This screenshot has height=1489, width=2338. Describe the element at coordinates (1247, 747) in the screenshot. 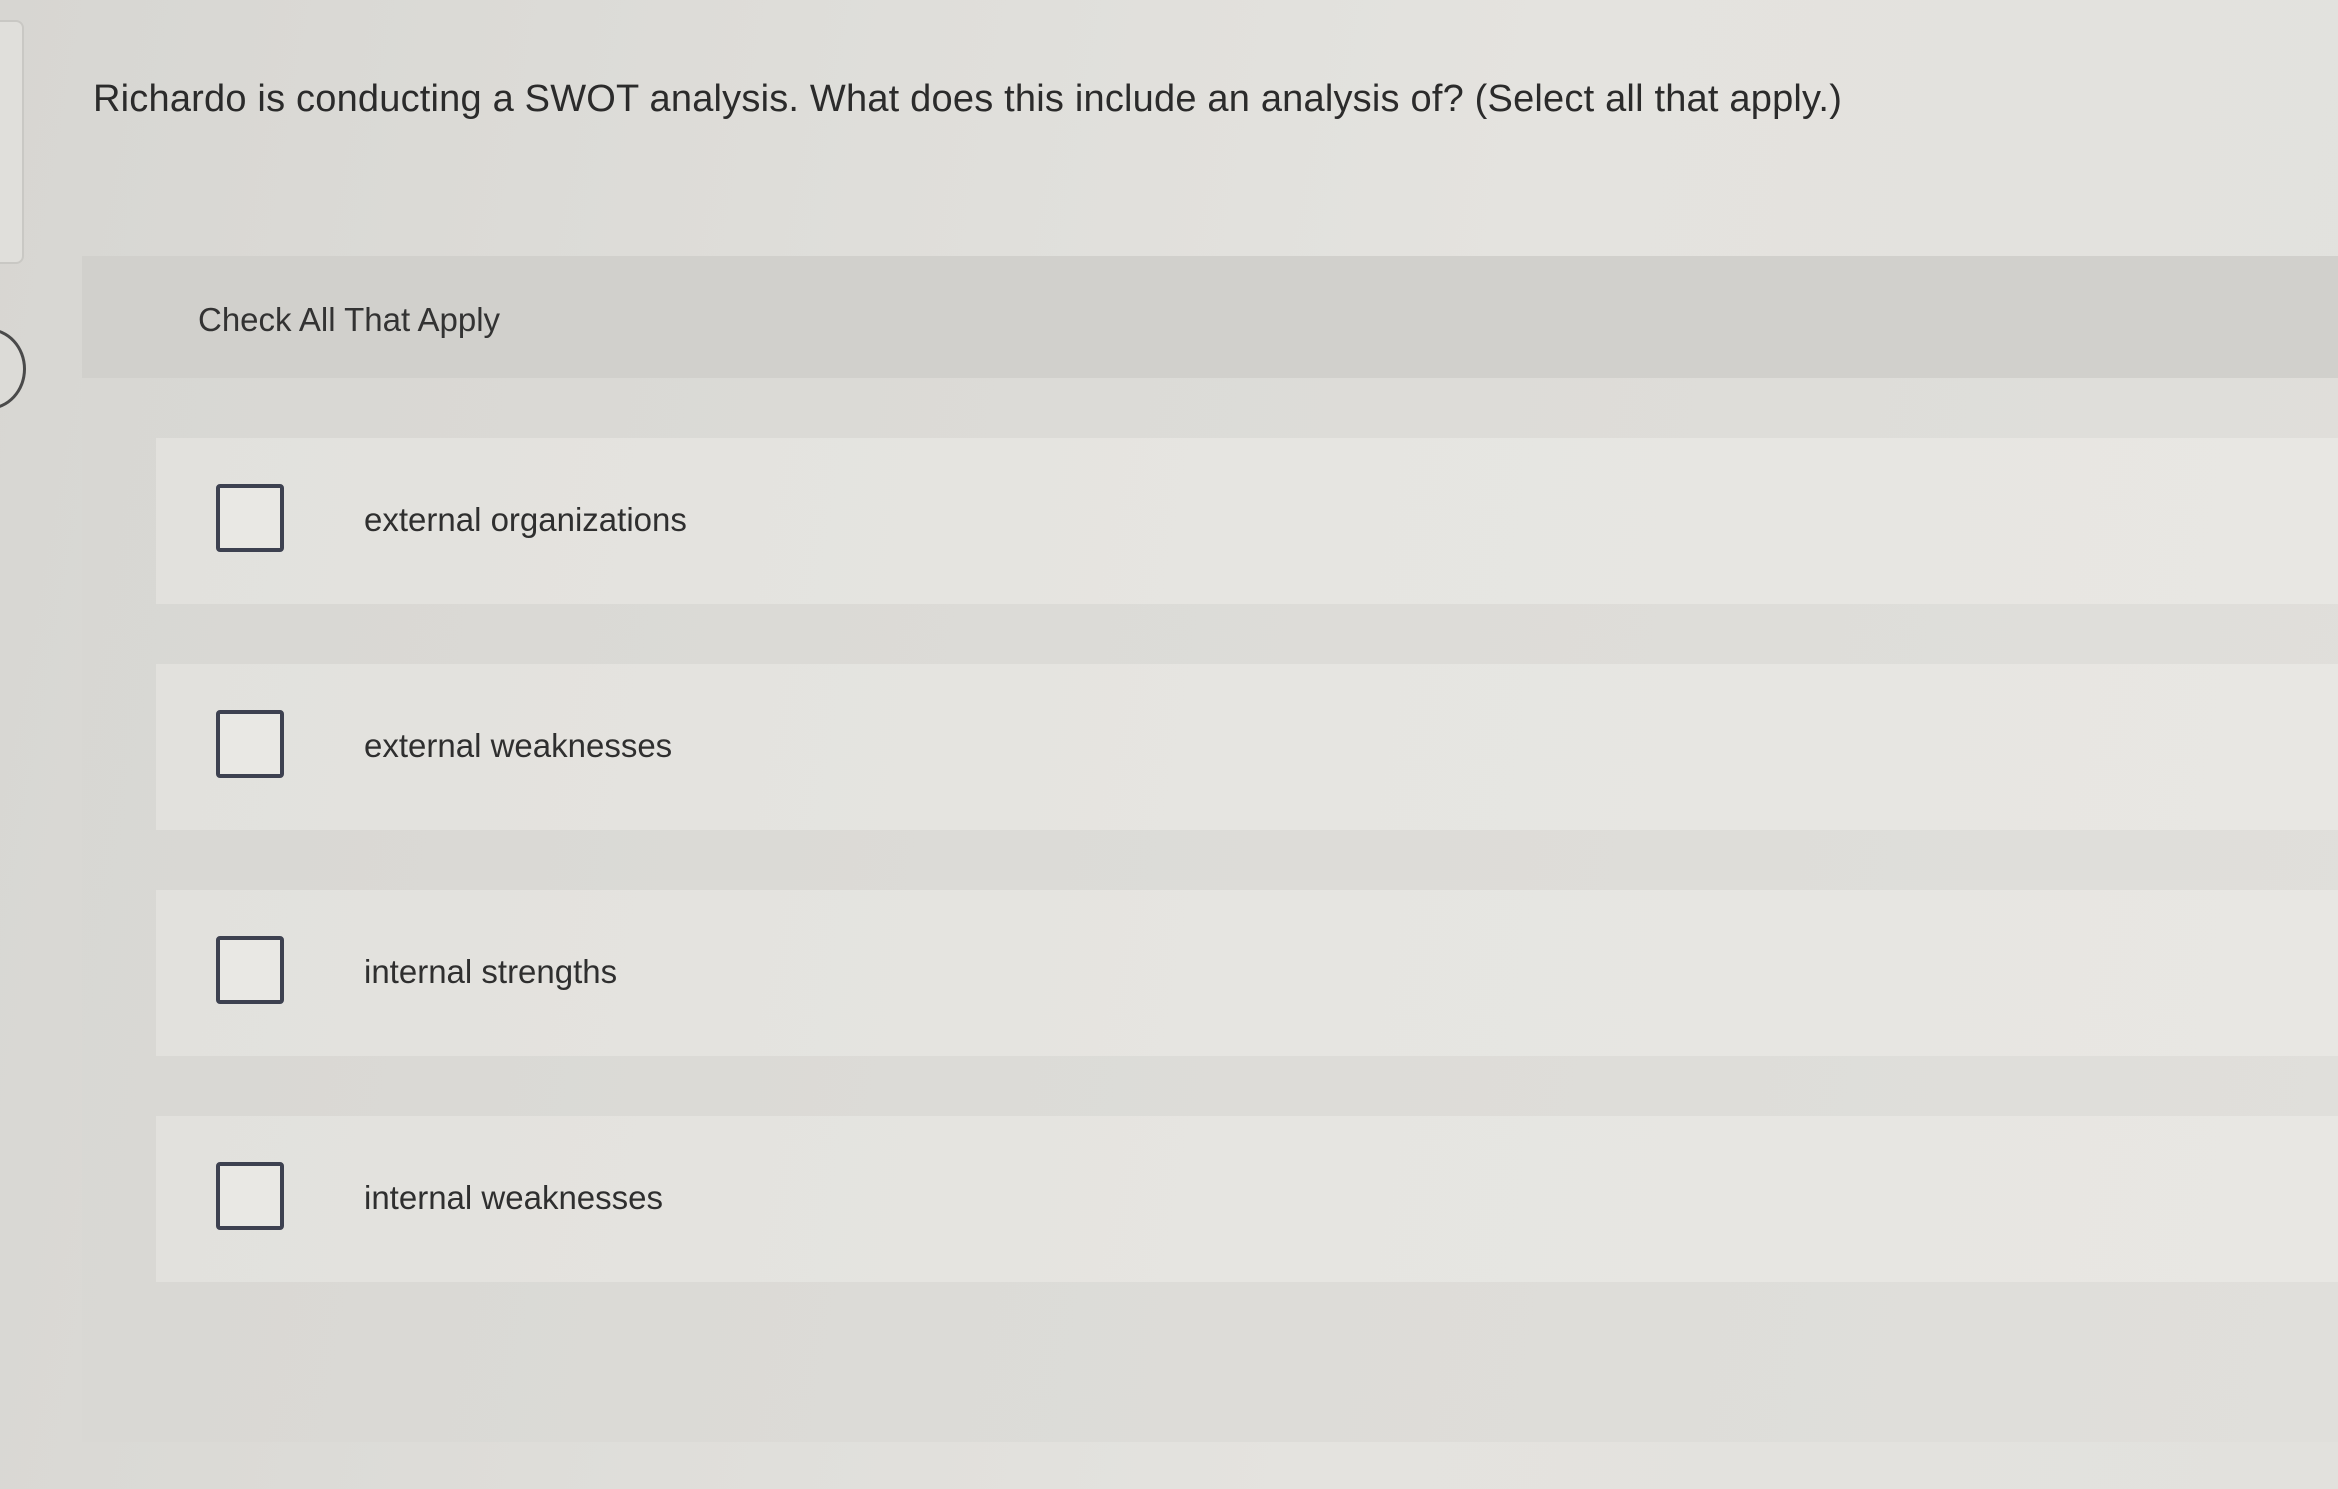

I see `answer-option-external-weaknesses: external weaknesses` at that location.